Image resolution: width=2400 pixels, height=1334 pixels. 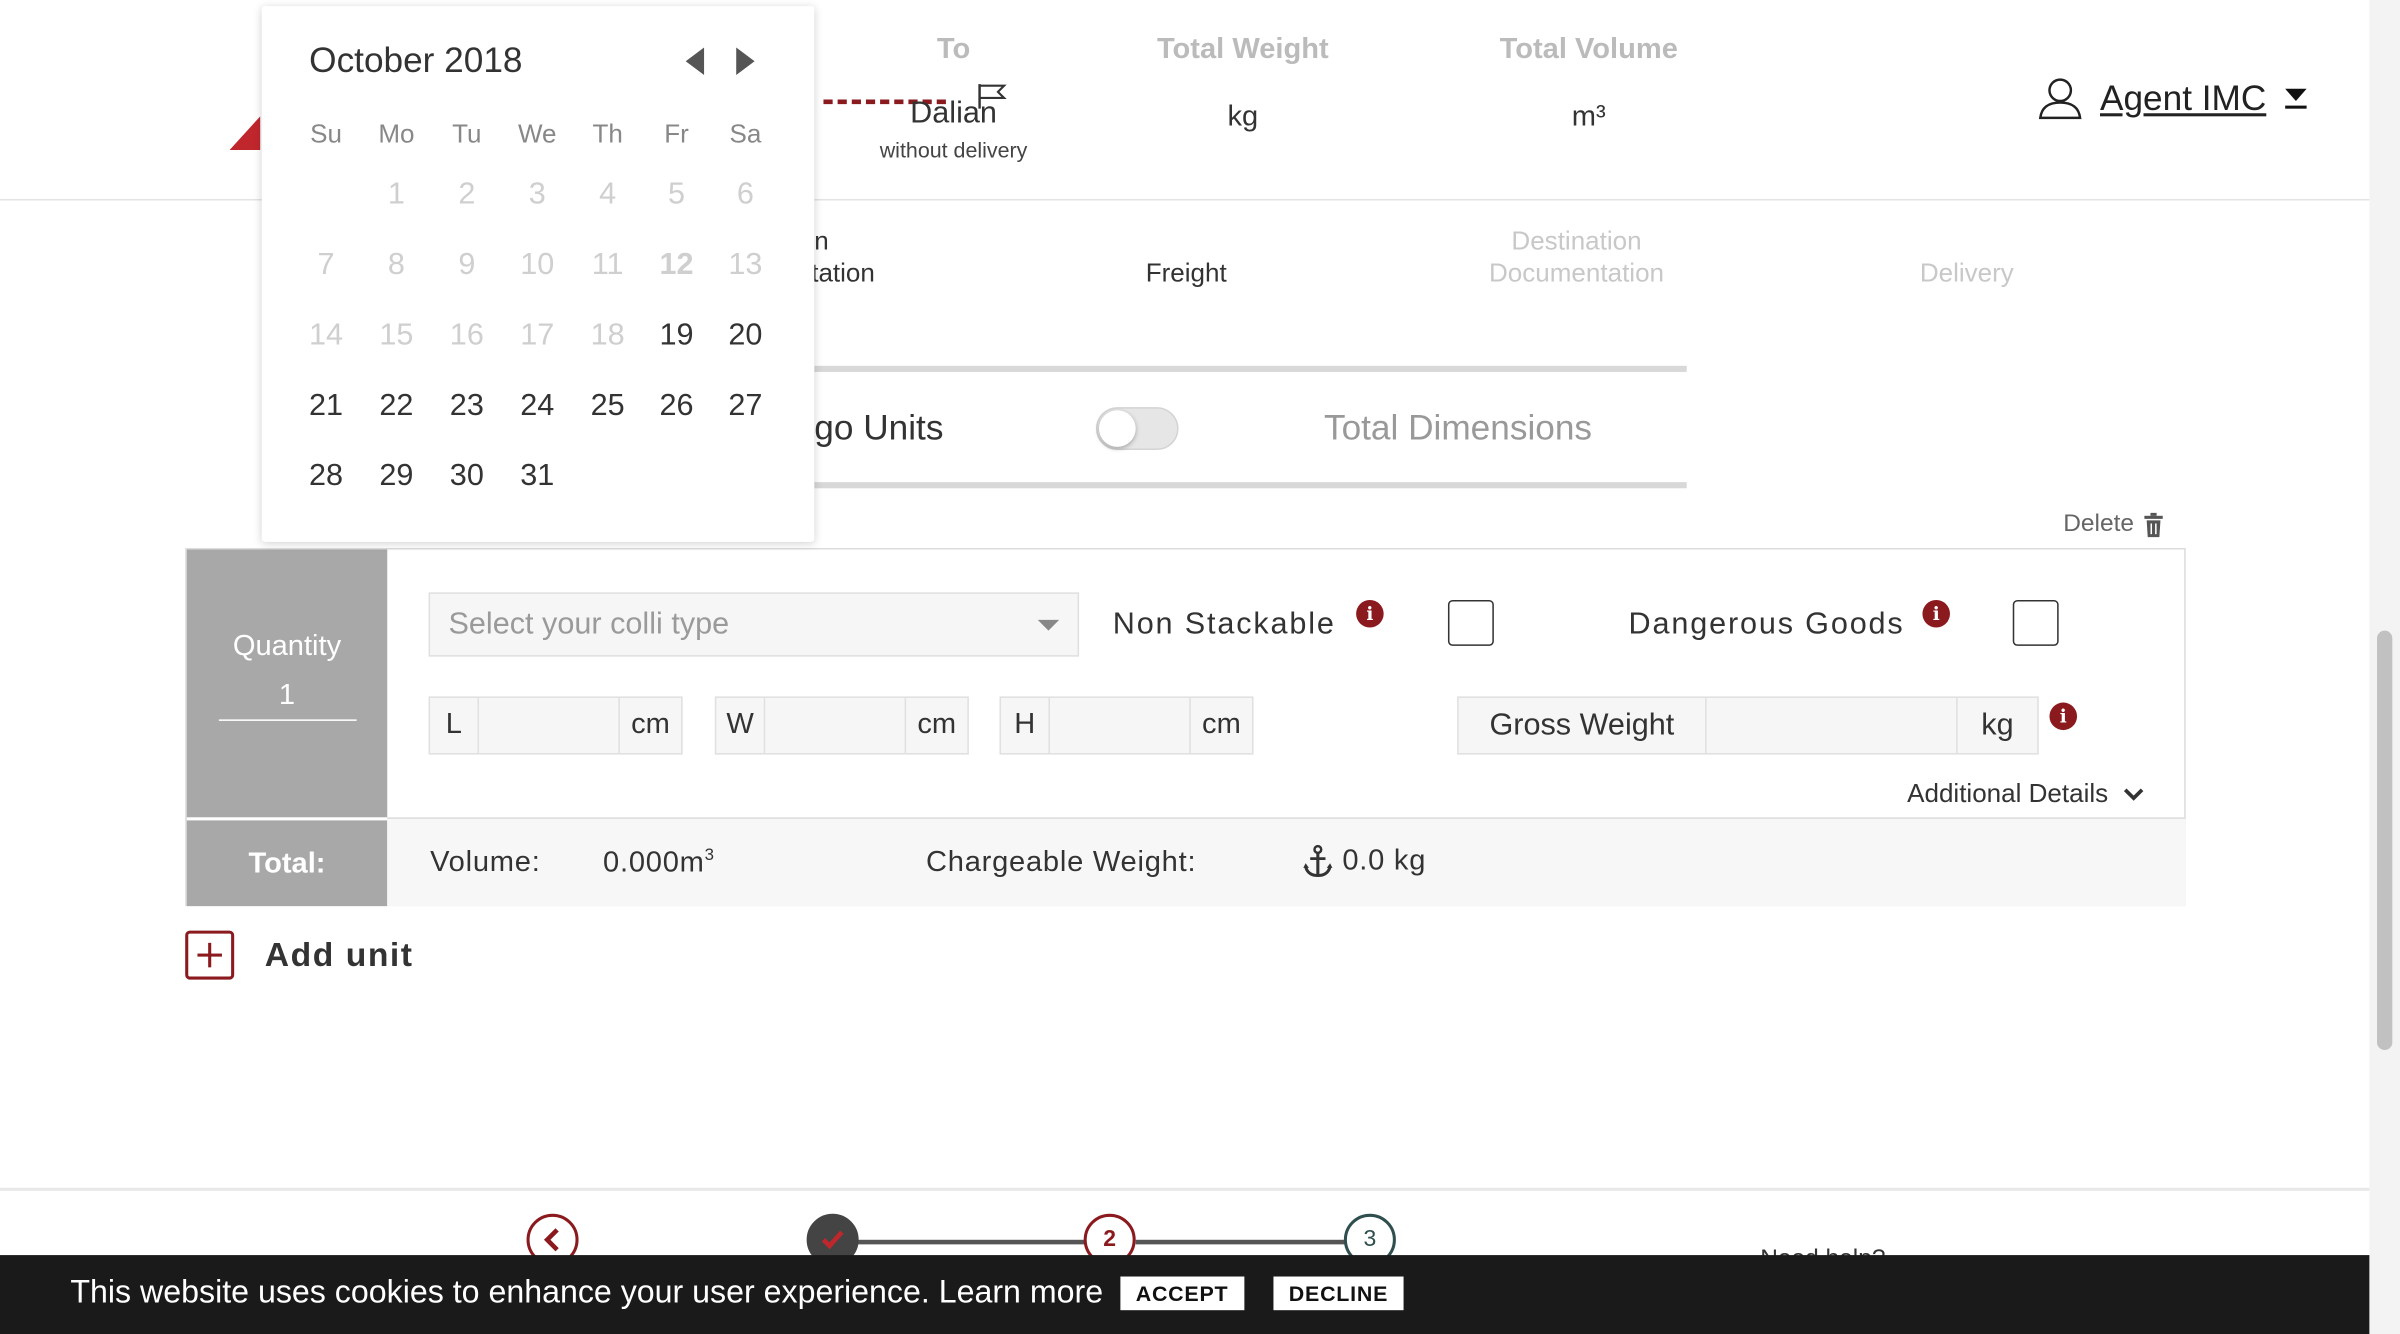 What do you see at coordinates (1242, 84) in the screenshot?
I see `total-weight-summary: Total Weight kg` at bounding box center [1242, 84].